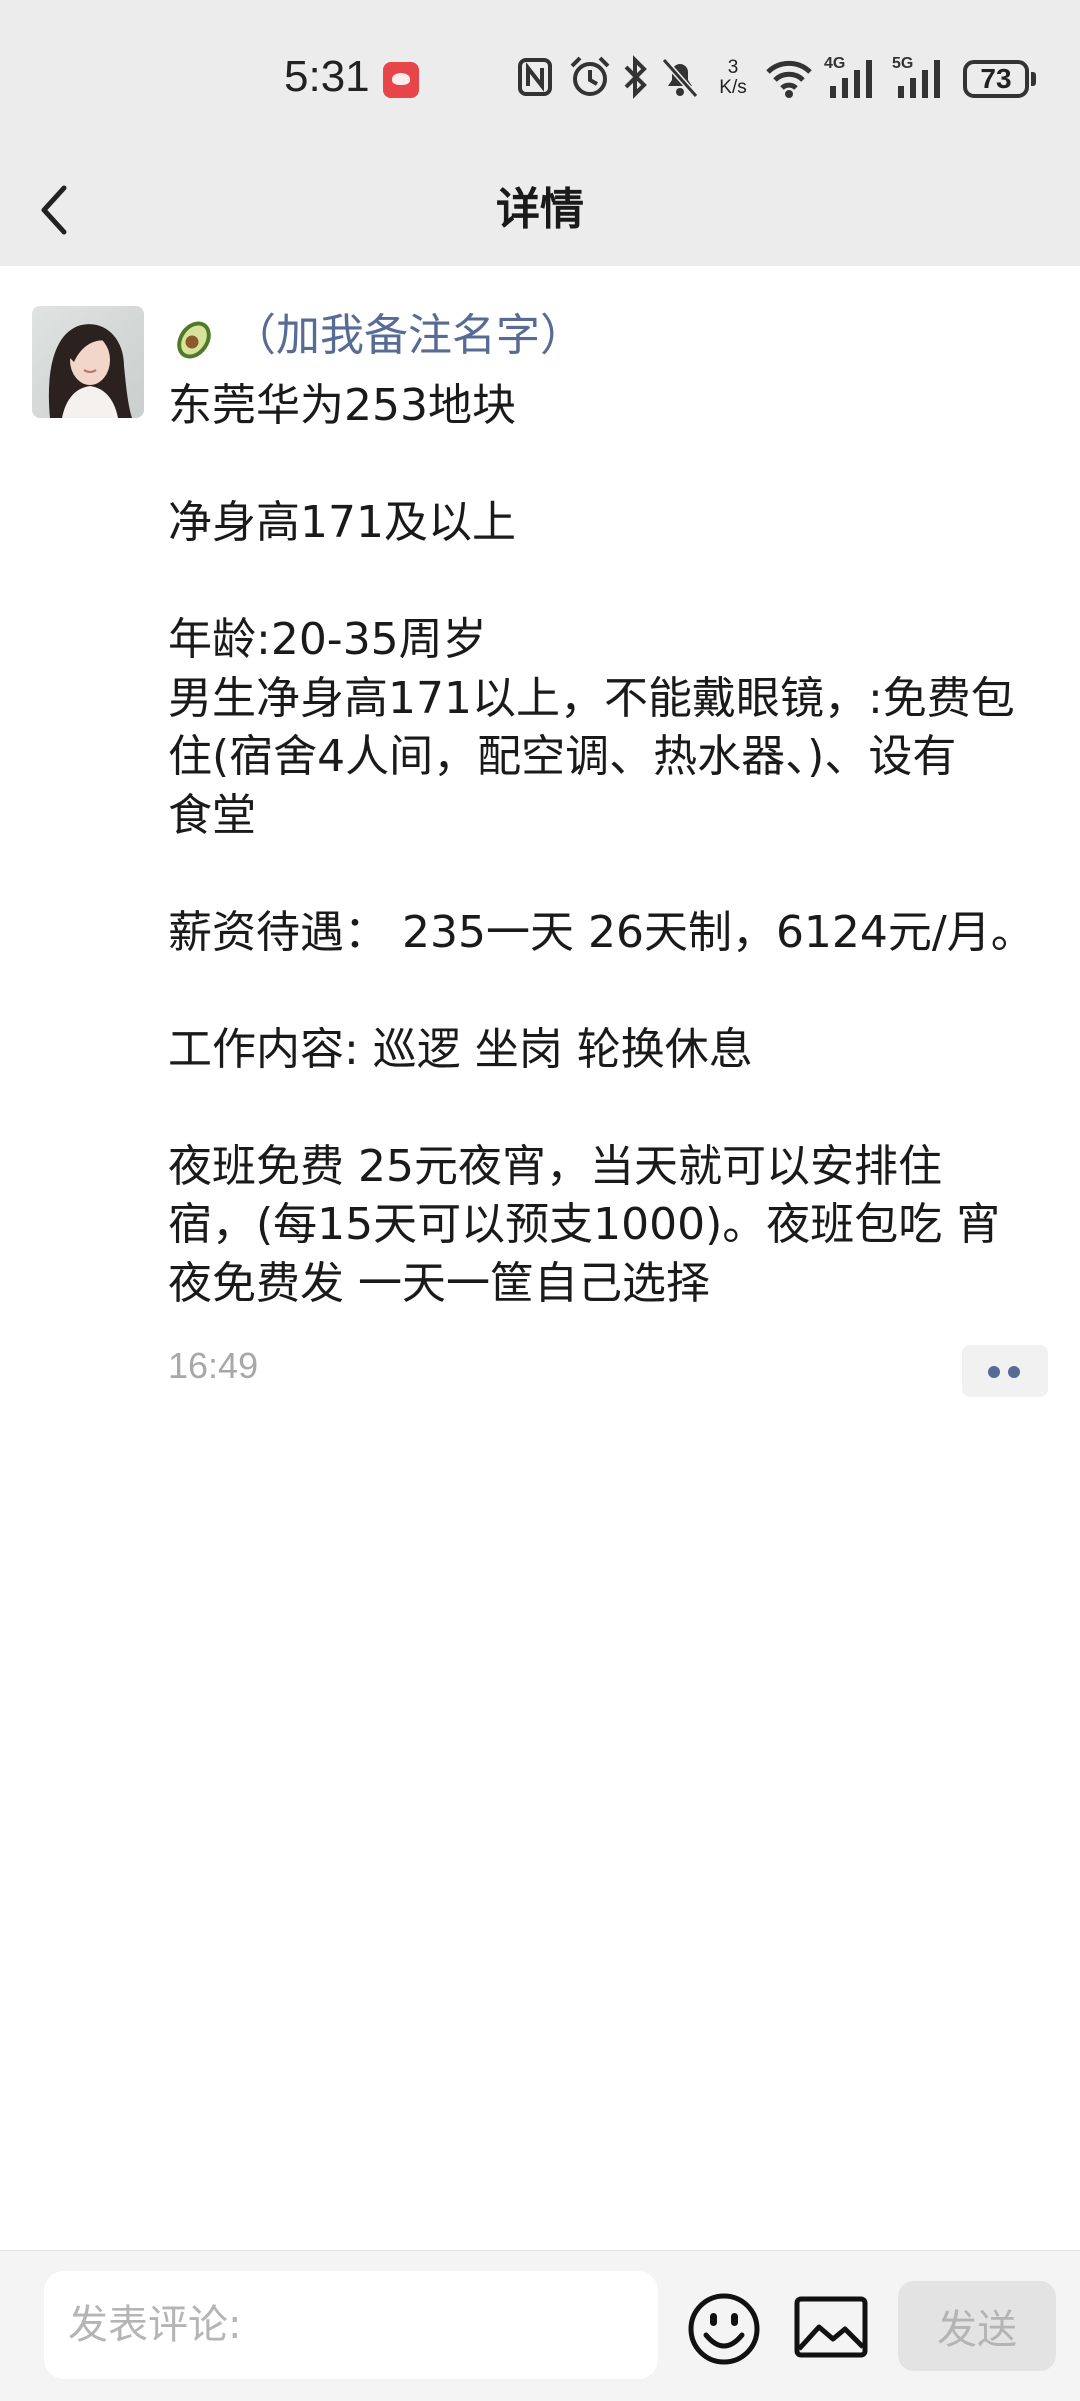  What do you see at coordinates (848, 76) in the screenshot?
I see `signal-4g-icon: 4G` at bounding box center [848, 76].